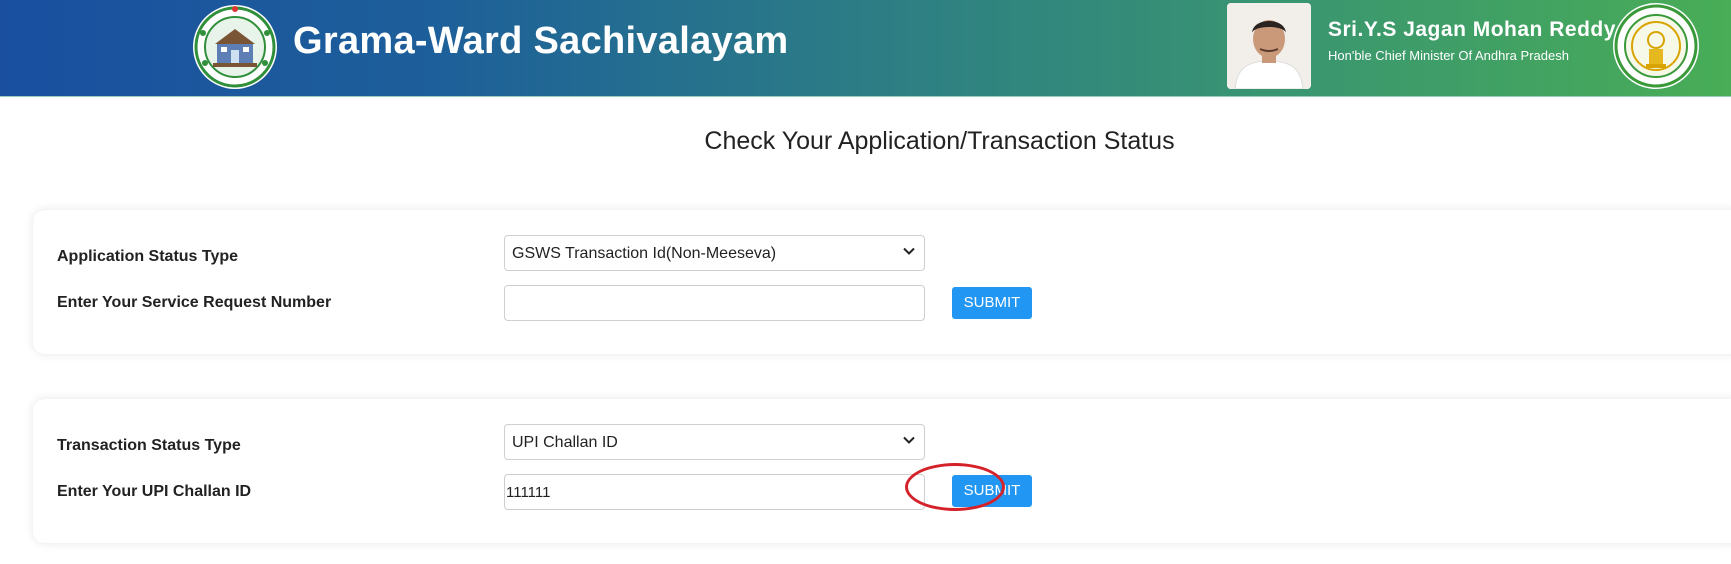 The width and height of the screenshot is (1731, 564). Describe the element at coordinates (194, 302) in the screenshot. I see `service-request-number-label: Enter Your Service Request Number` at that location.